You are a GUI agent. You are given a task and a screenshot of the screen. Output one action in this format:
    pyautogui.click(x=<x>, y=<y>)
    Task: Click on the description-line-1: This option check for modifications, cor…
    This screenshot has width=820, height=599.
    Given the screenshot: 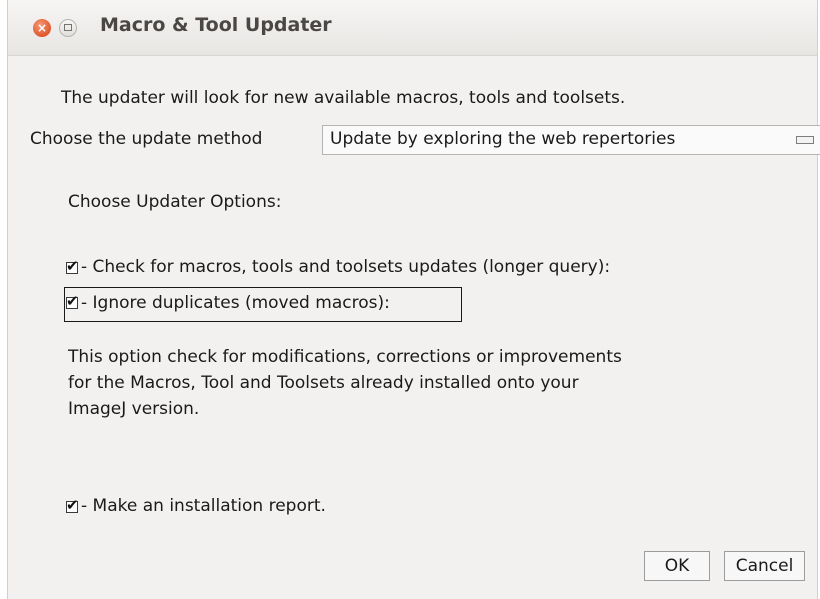 What is the action you would take?
    pyautogui.click(x=345, y=357)
    